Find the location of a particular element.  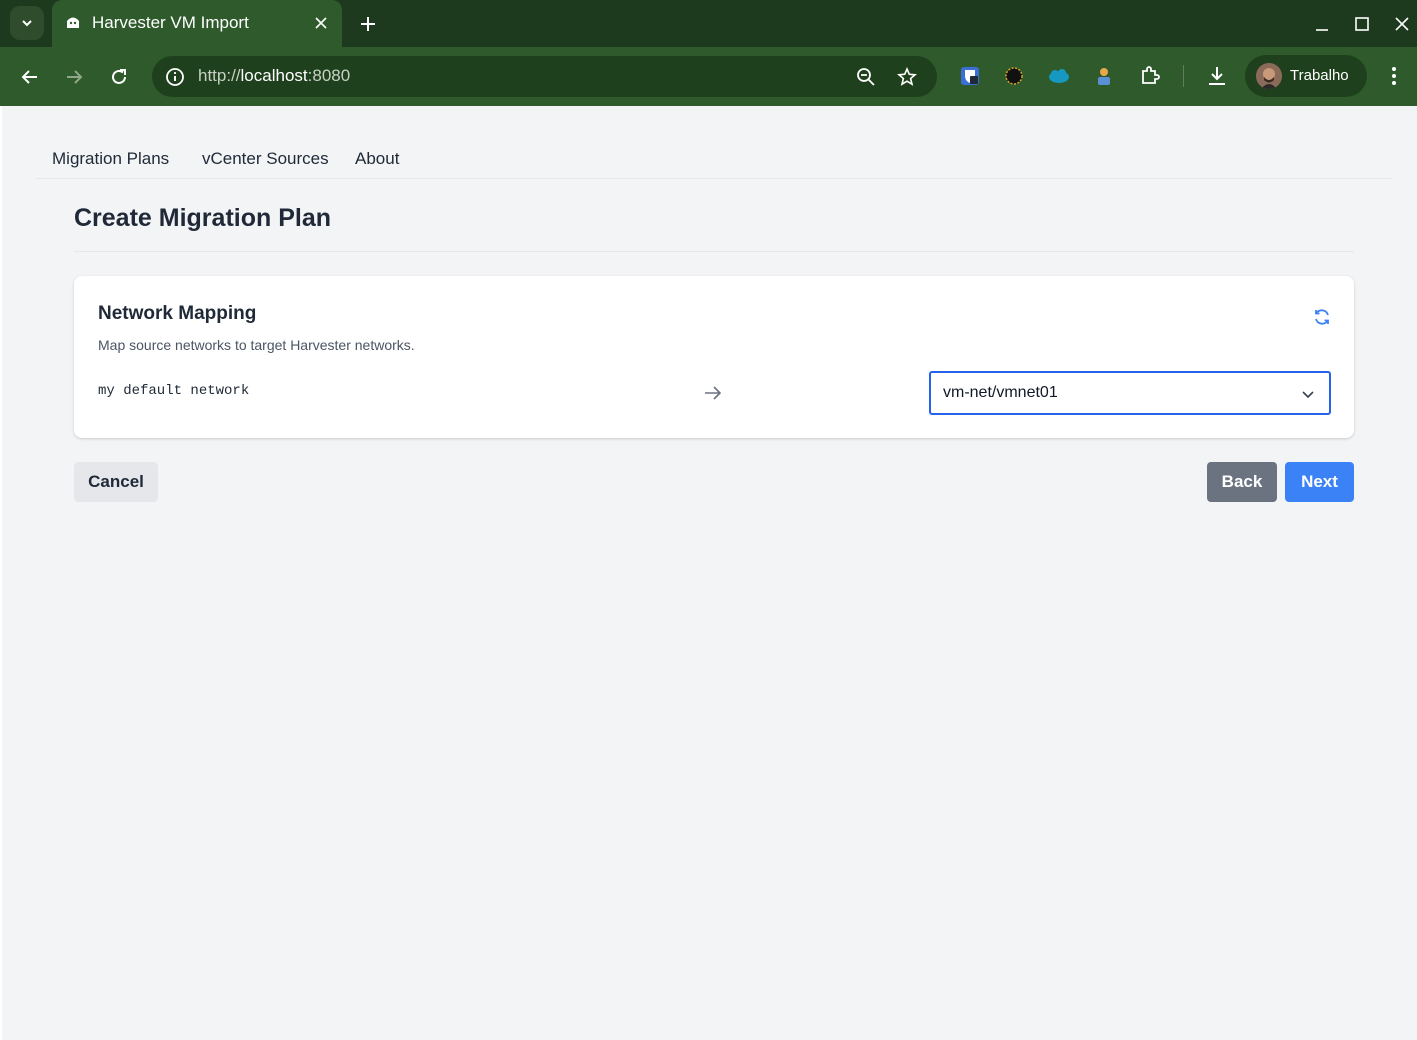

url-host: localhost is located at coordinates (274, 75).